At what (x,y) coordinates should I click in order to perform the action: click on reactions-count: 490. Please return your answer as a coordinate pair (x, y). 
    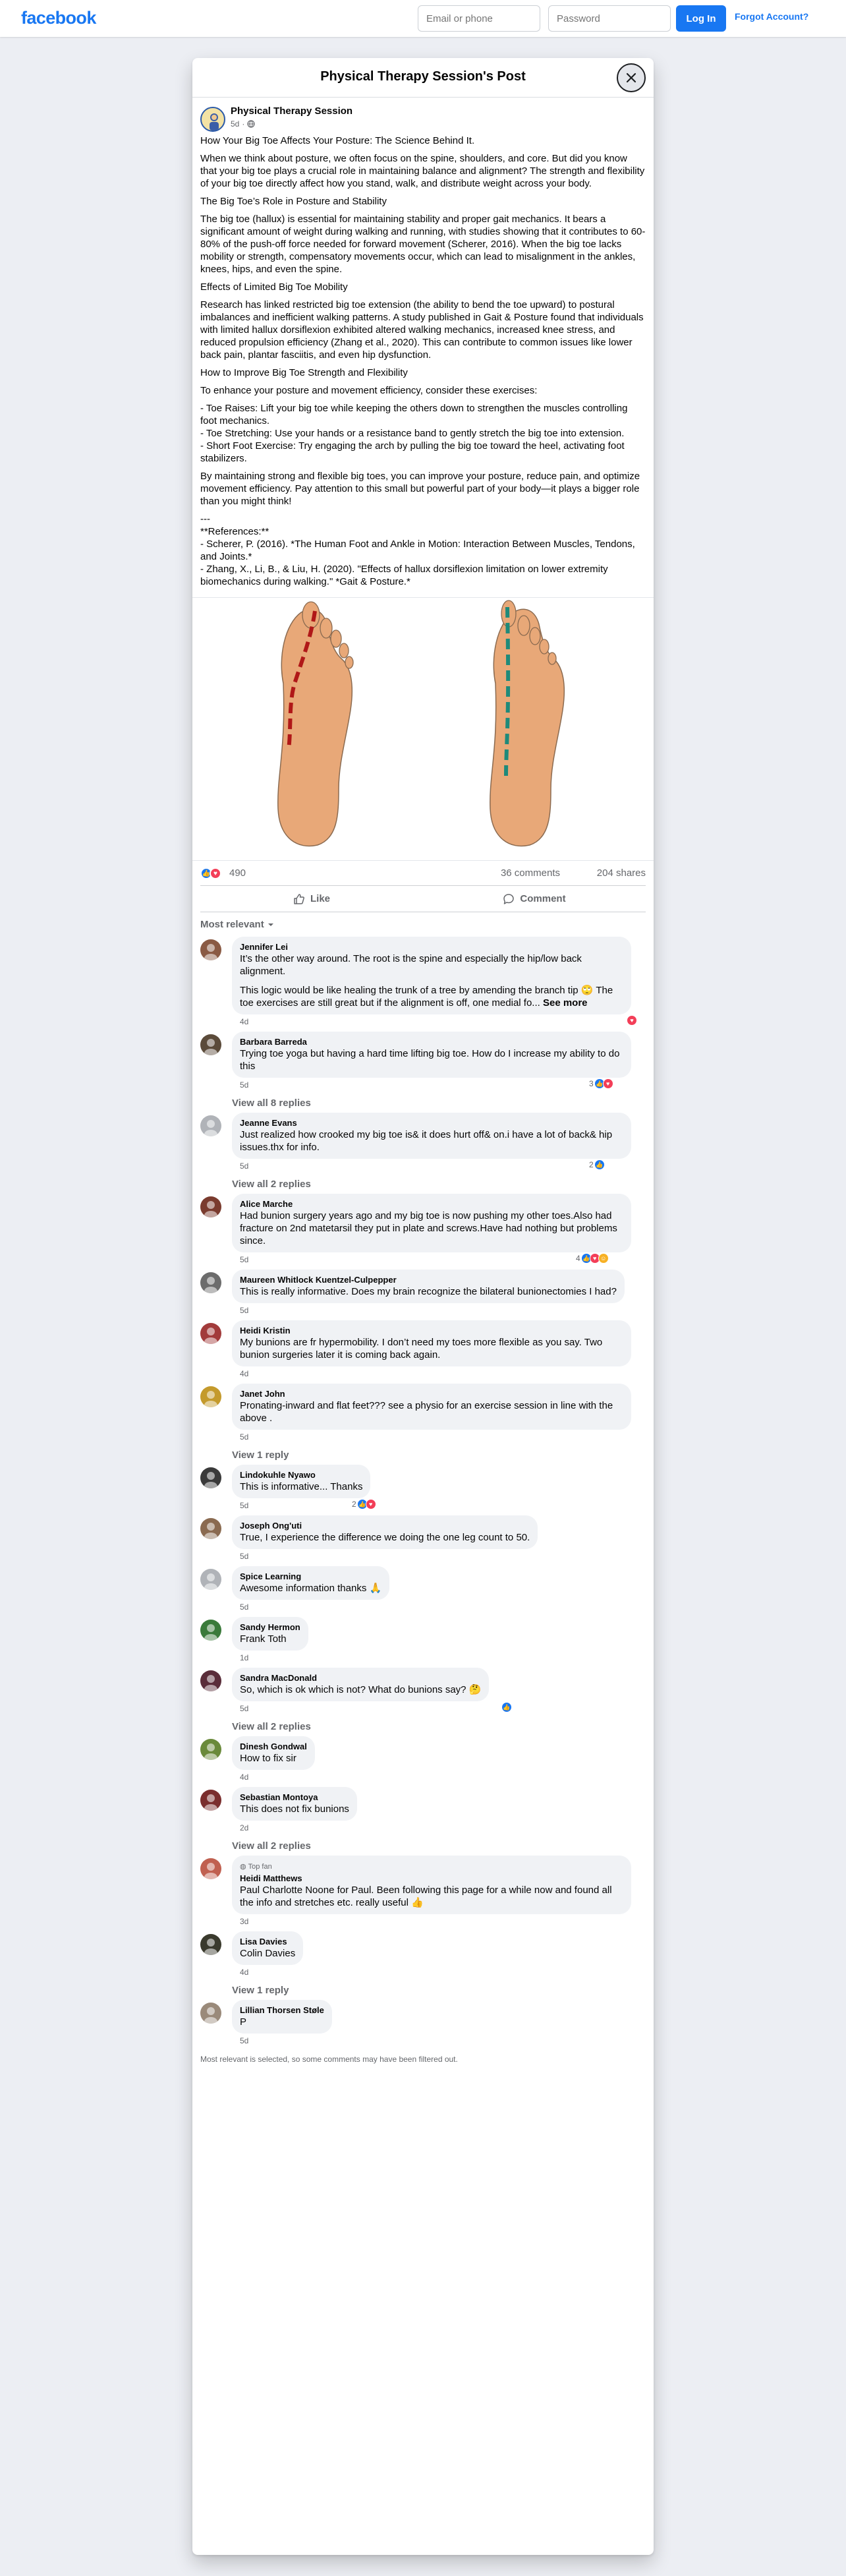
    Looking at the image, I should click on (237, 873).